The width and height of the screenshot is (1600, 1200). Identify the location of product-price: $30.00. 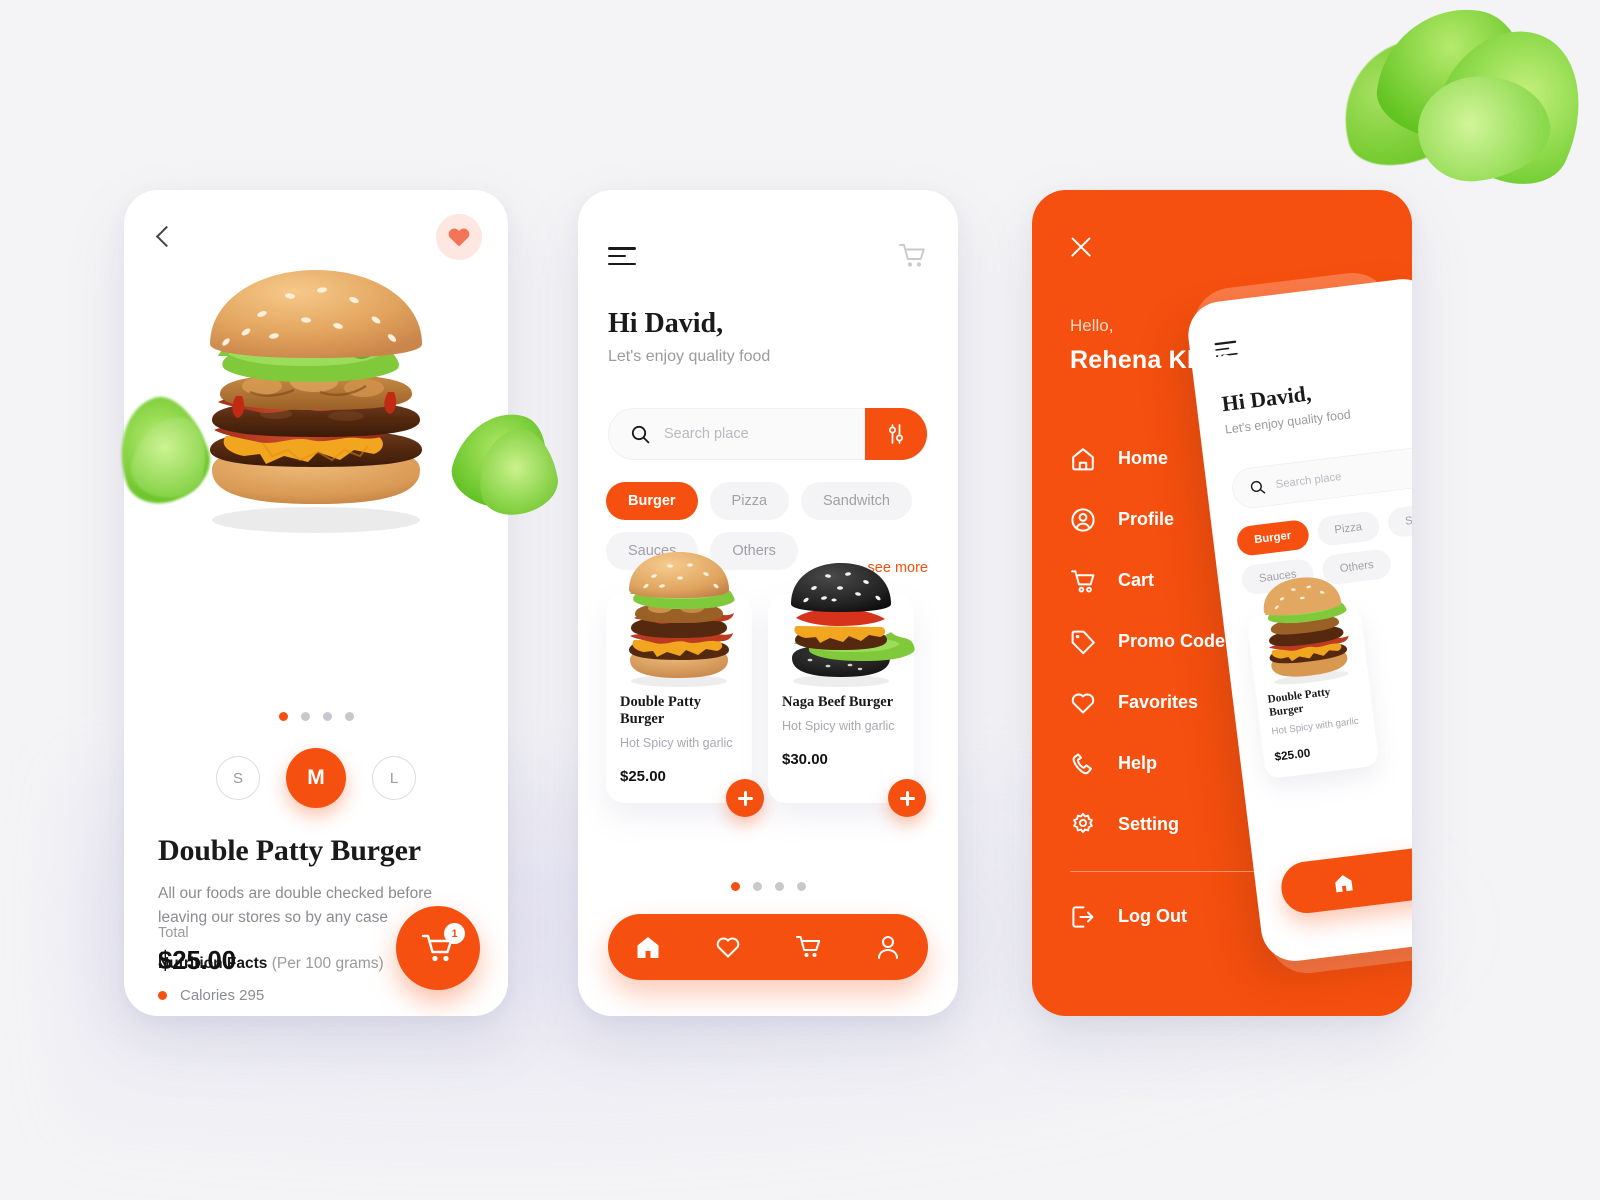
(805, 759).